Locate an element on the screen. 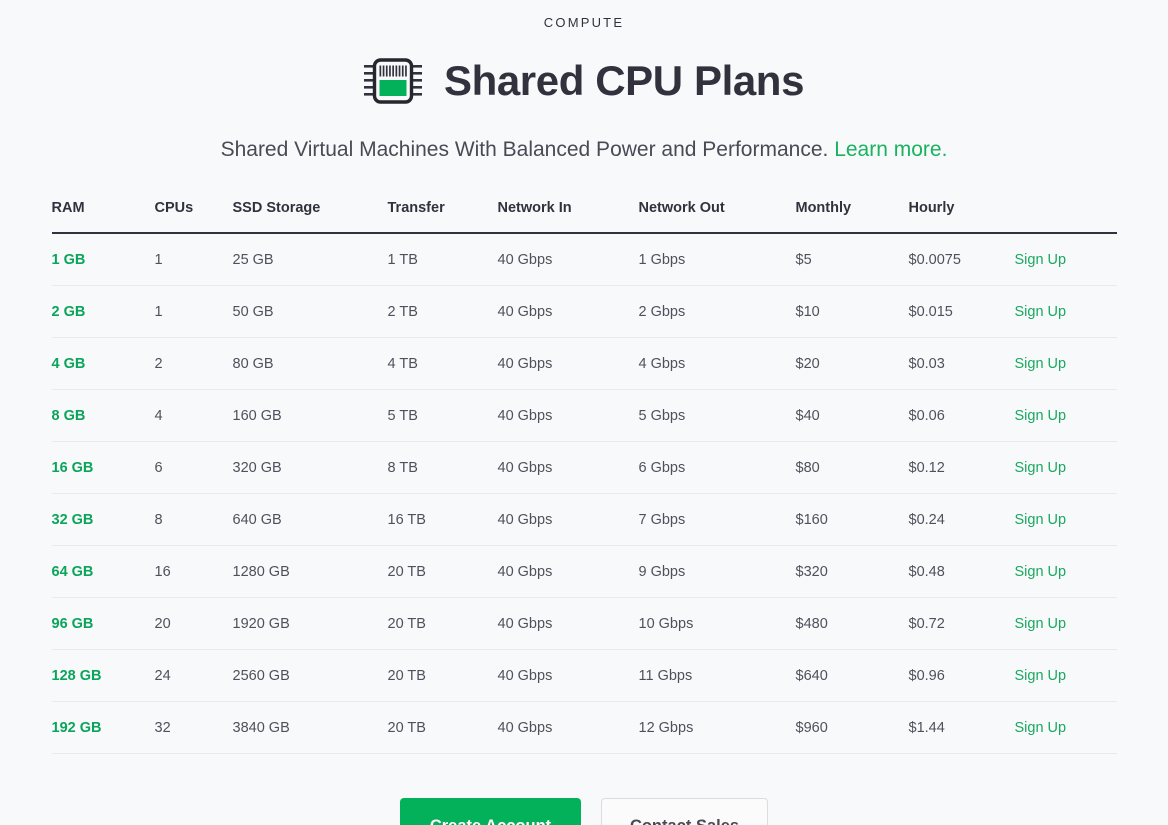 Image resolution: width=1168 pixels, height=825 pixels. cell-ram: 192 GB is located at coordinates (103, 727).